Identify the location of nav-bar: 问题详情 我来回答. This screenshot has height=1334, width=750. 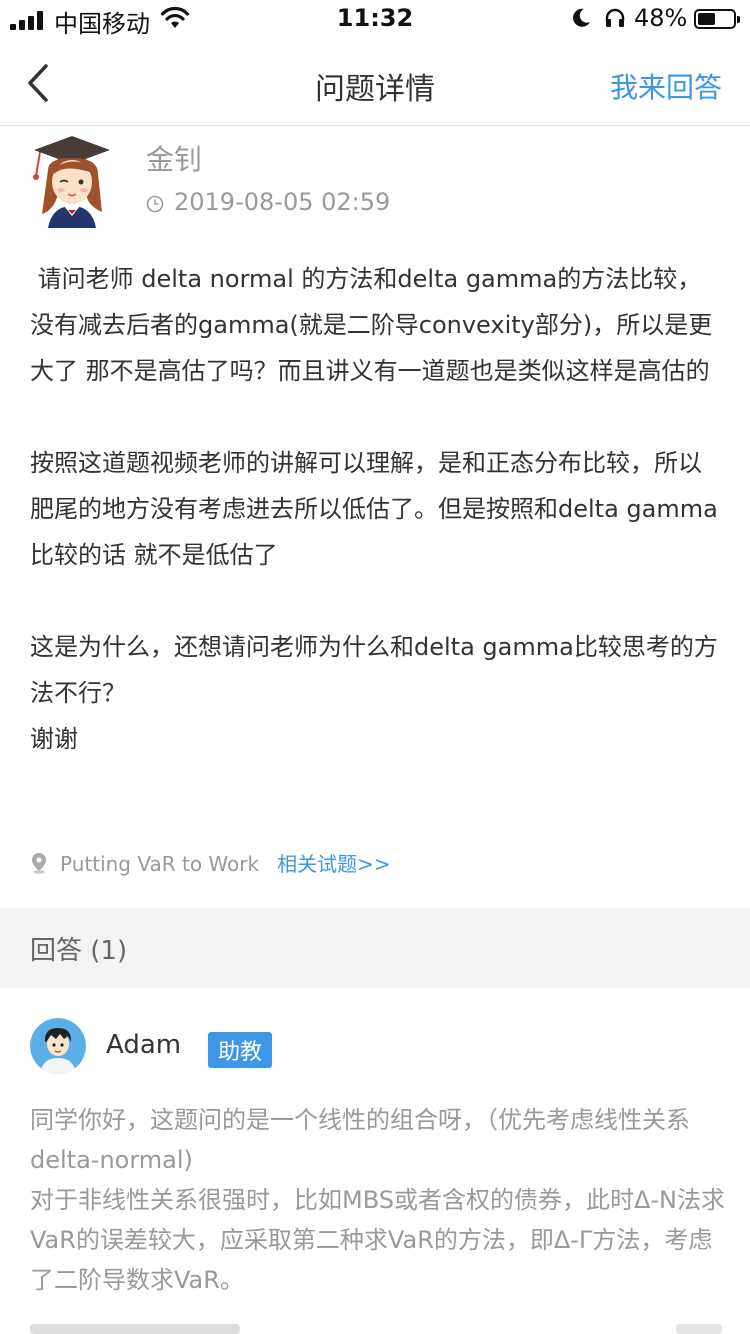
(375, 83).